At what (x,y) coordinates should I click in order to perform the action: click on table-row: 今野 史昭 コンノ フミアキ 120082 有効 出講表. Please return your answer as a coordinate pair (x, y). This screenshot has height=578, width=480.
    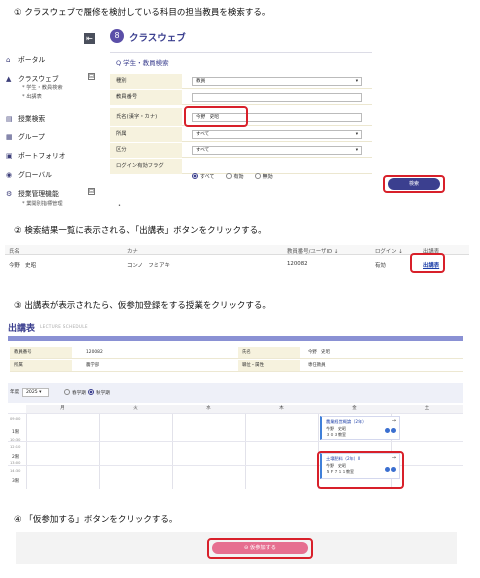
    Looking at the image, I should click on (224, 265).